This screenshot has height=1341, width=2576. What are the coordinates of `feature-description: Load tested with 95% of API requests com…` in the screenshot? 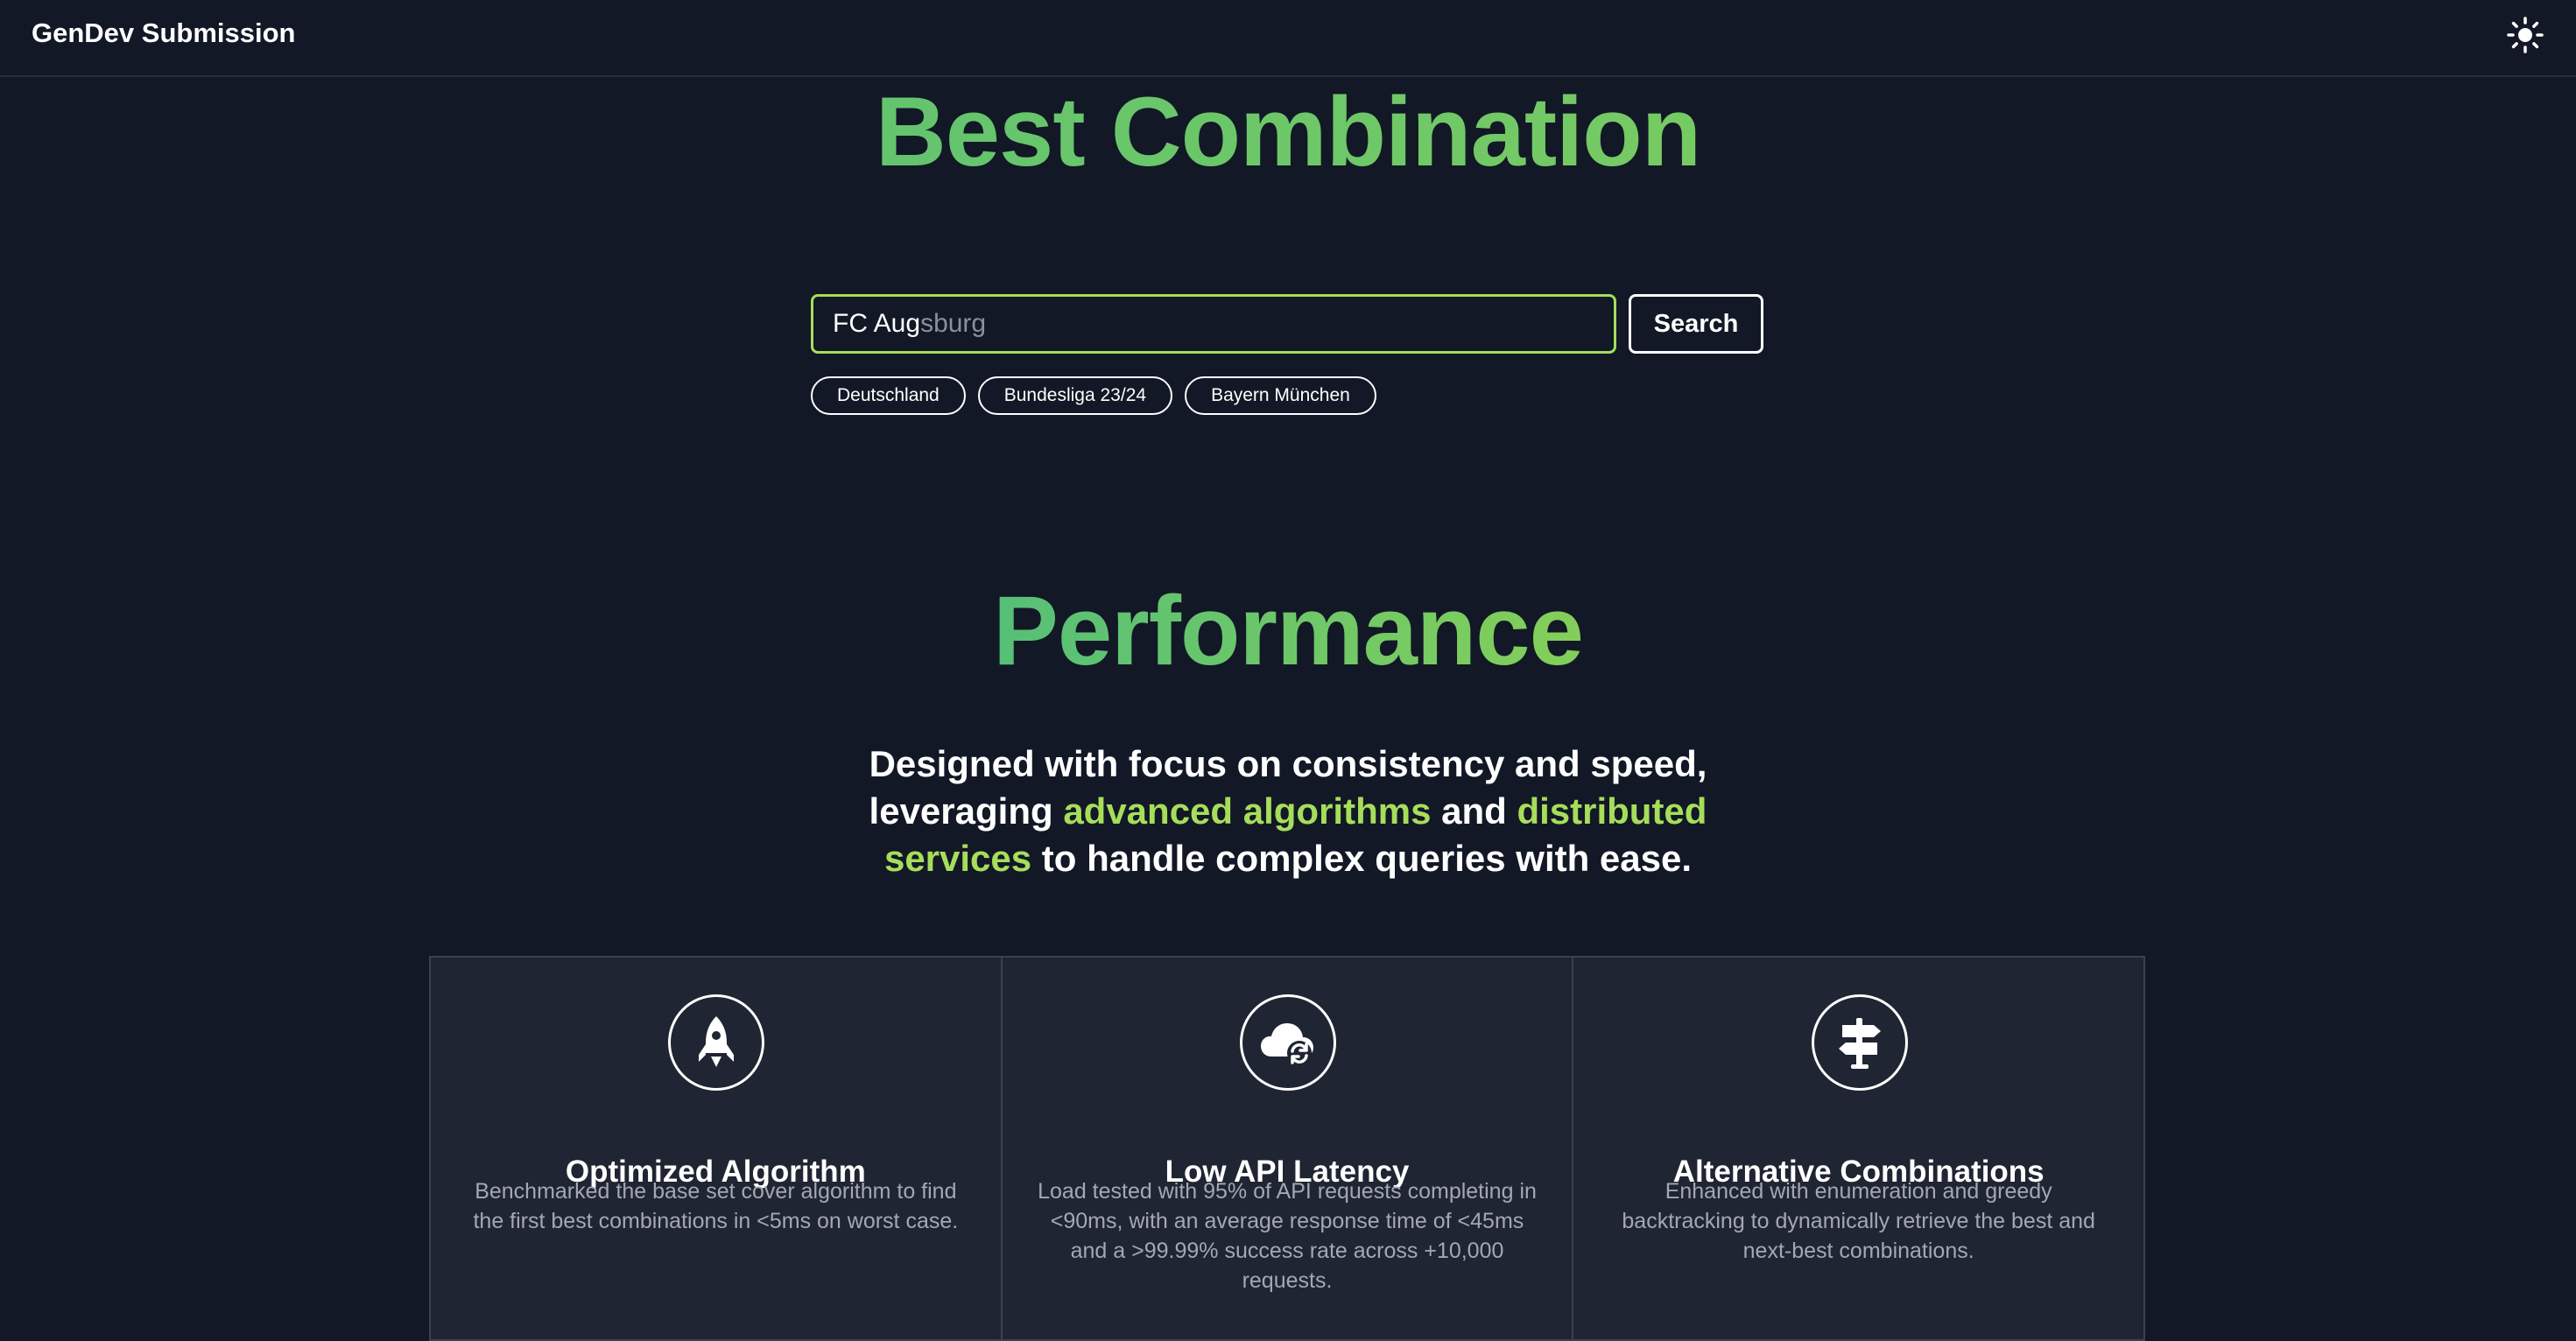 It's located at (1287, 1236).